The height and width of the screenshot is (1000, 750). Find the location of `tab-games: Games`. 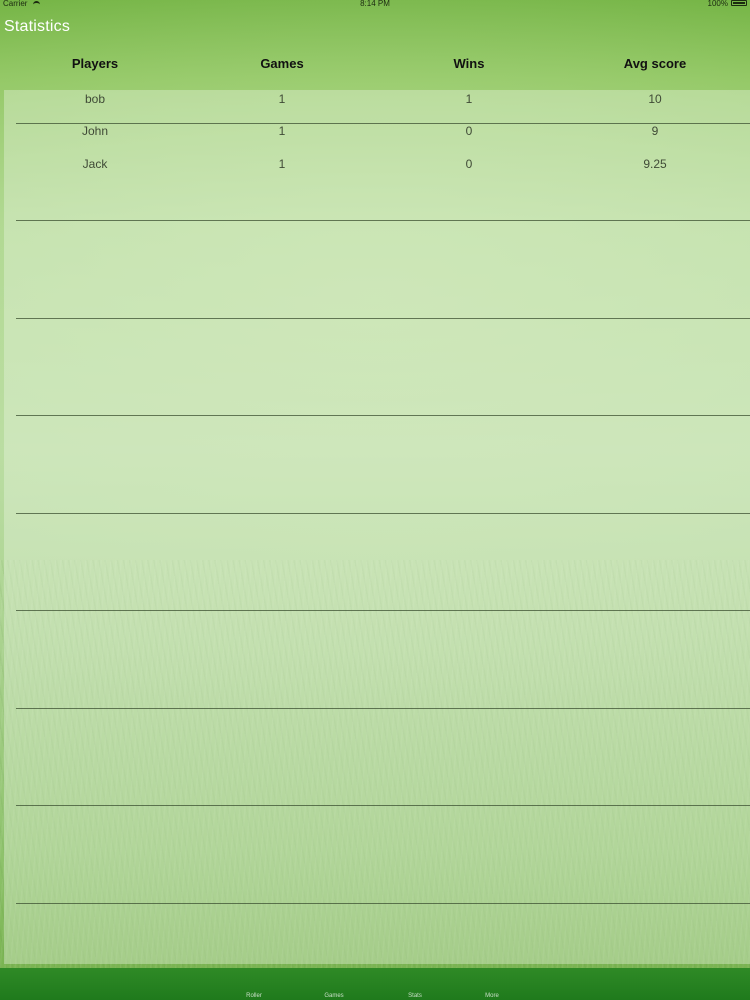

tab-games: Games is located at coordinates (334, 996).